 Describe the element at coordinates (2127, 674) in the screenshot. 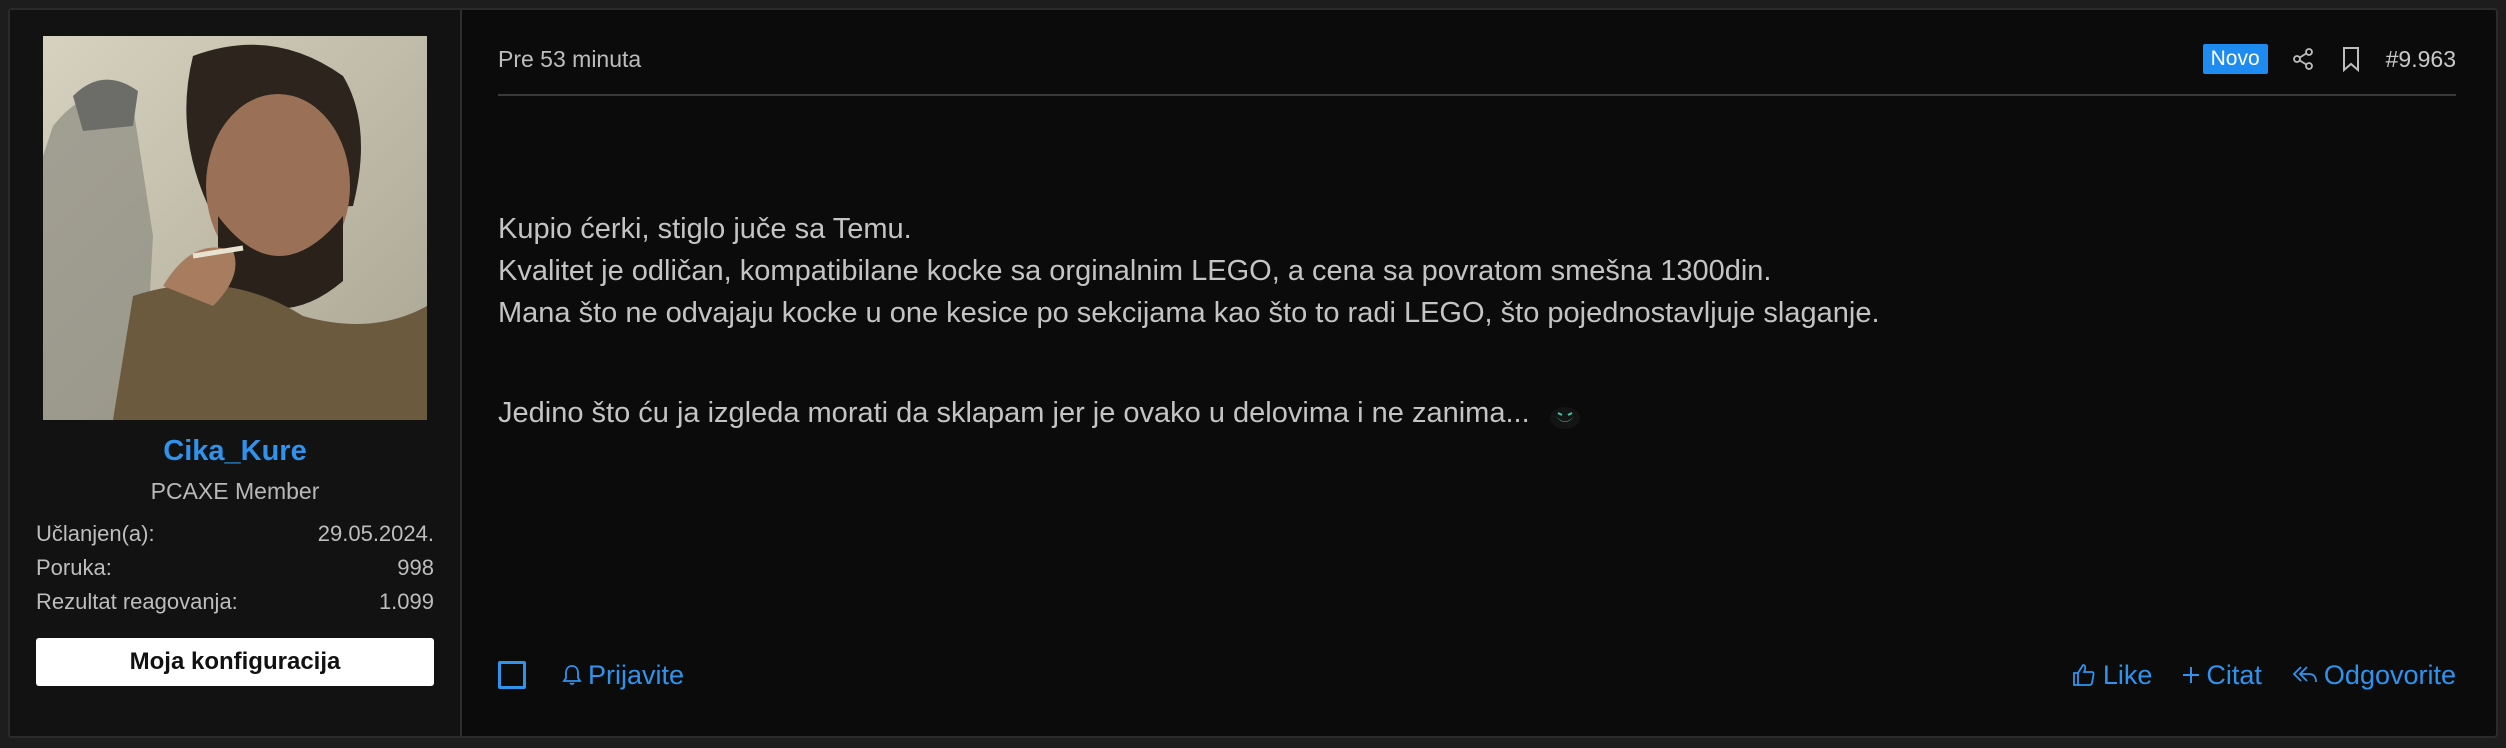

I see `like-label: Like` at that location.